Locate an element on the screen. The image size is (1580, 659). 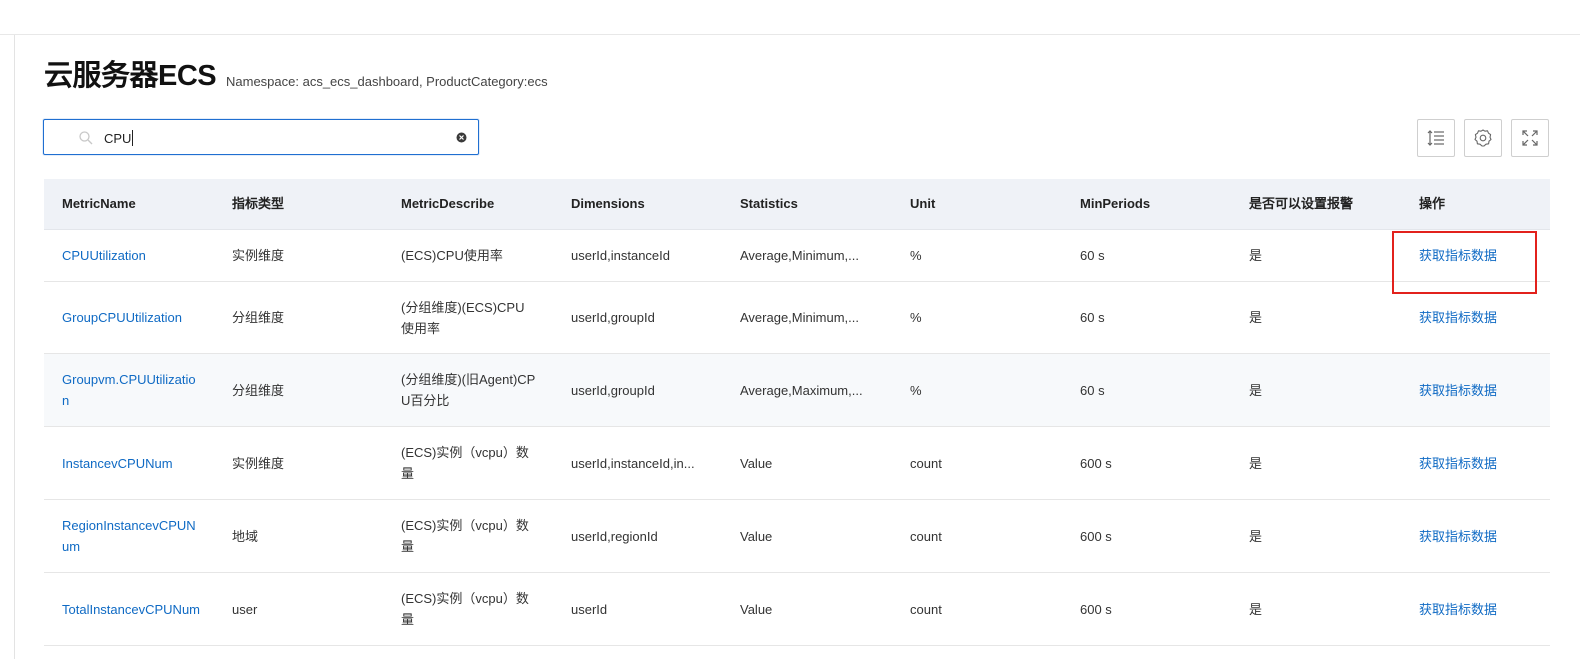
search-input is located at coordinates (274, 138).